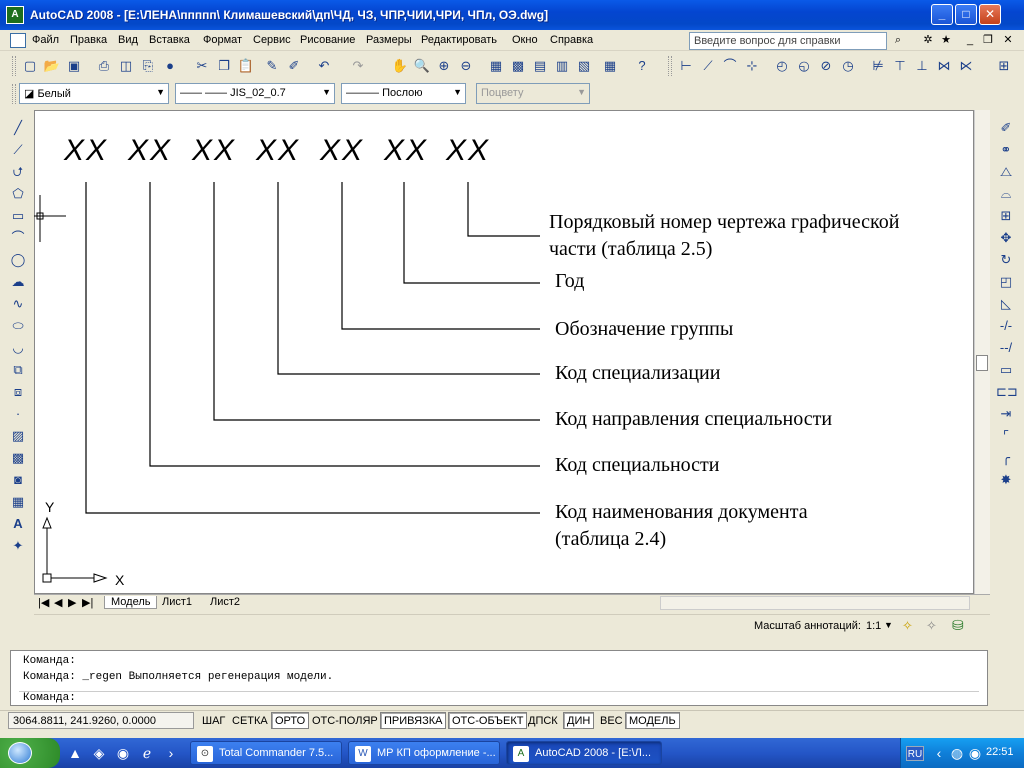  Describe the element at coordinates (50, 218) in the screenshot. I see `crosshair-cursor` at that location.